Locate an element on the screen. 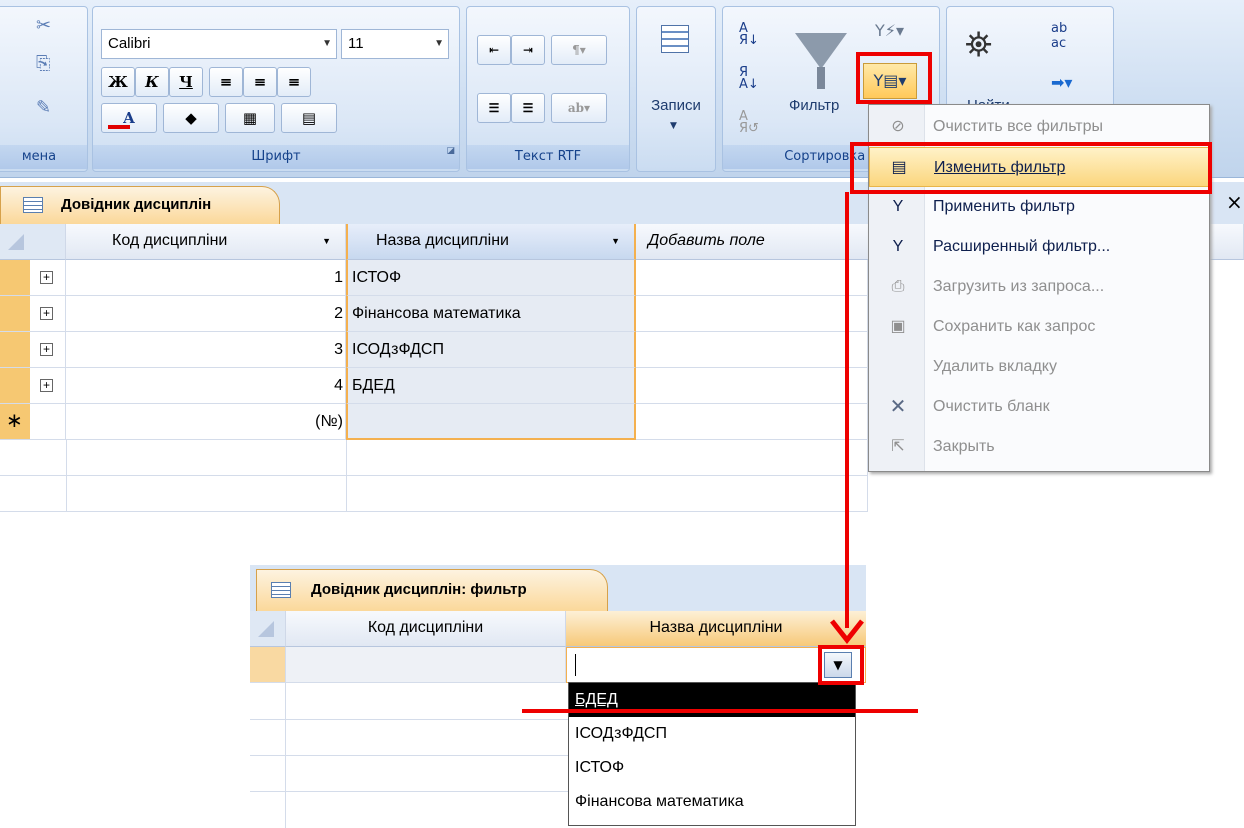 The height and width of the screenshot is (828, 1244). italic-button: К is located at coordinates (152, 82).